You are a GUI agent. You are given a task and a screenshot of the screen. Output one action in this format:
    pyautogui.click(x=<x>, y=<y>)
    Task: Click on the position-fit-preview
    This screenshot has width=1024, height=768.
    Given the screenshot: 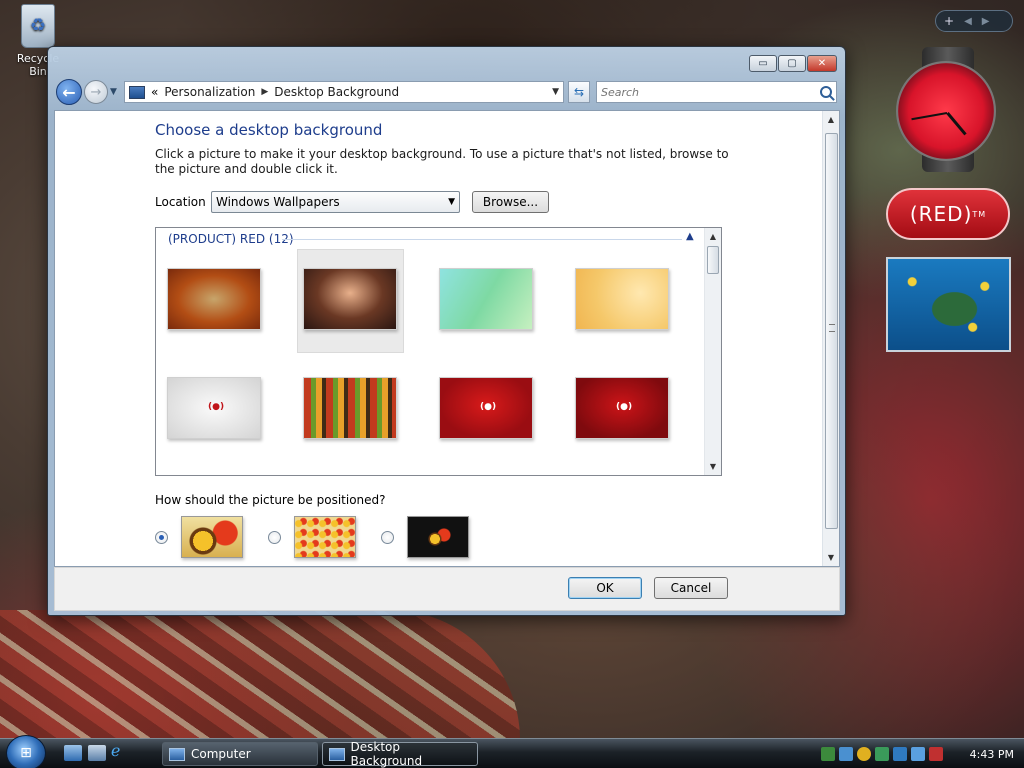 What is the action you would take?
    pyautogui.click(x=212, y=537)
    